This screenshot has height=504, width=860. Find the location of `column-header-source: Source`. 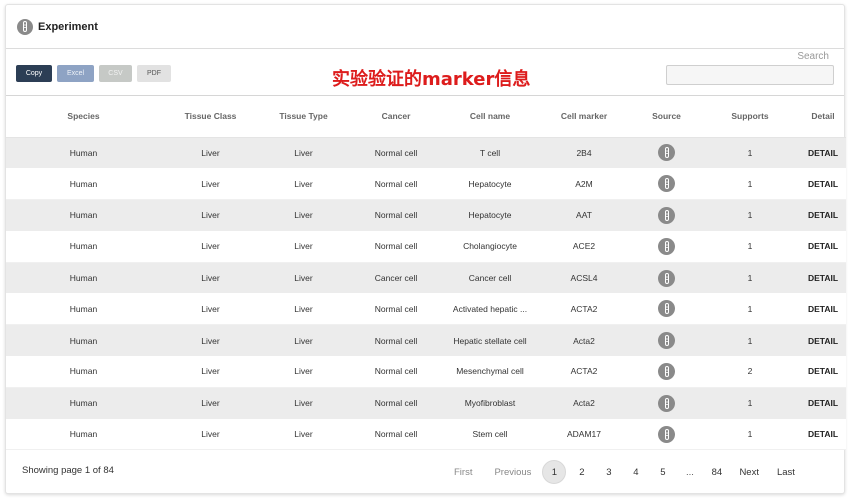

column-header-source: Source is located at coordinates (666, 117).